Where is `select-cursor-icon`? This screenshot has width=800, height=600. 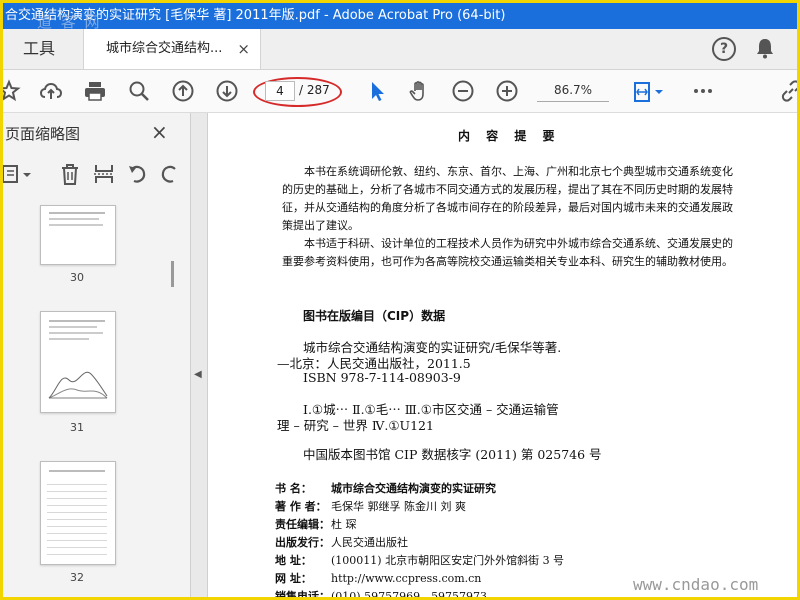 select-cursor-icon is located at coordinates (377, 91).